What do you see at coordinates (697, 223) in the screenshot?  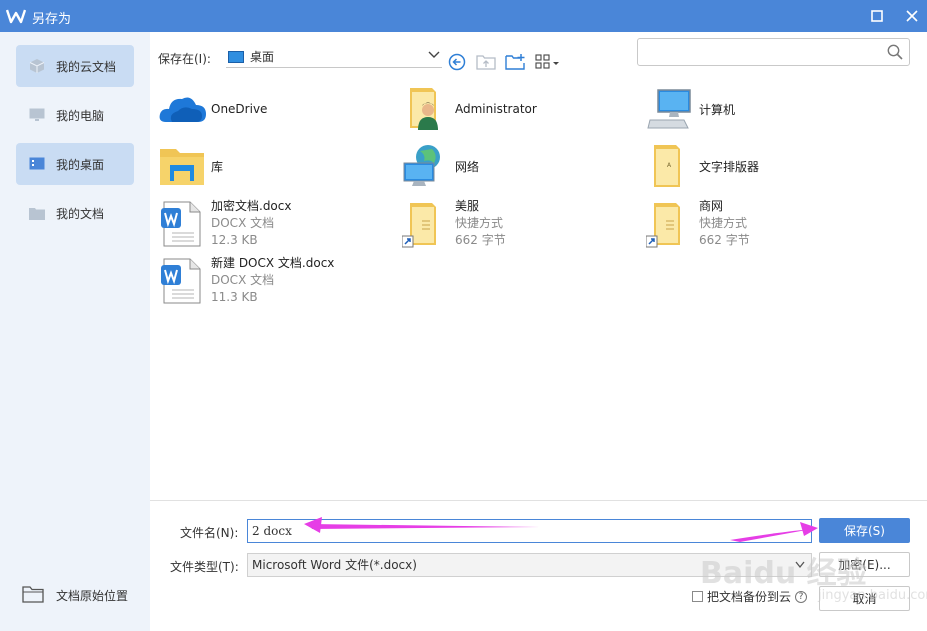 I see `file-item-shangwang: 商网 快捷方式 662 字节` at bounding box center [697, 223].